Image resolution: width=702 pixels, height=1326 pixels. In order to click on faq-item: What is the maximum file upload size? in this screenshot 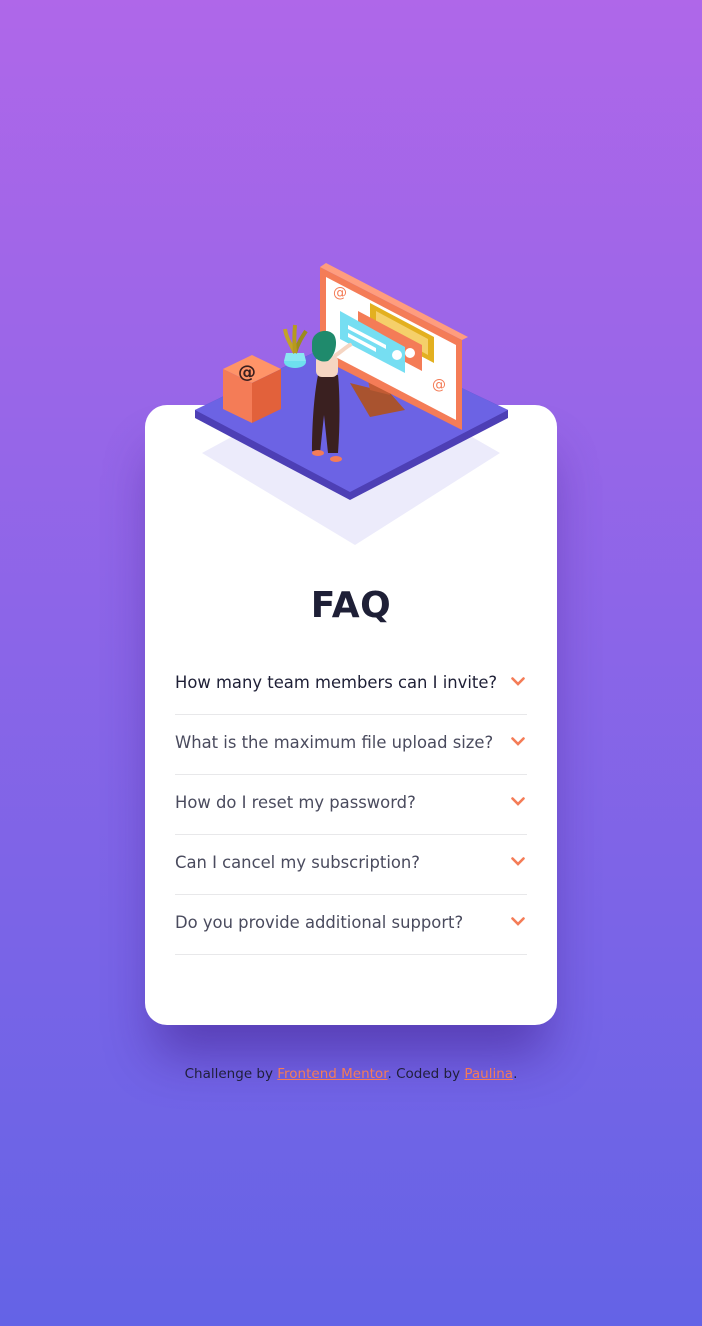, I will do `click(351, 745)`.